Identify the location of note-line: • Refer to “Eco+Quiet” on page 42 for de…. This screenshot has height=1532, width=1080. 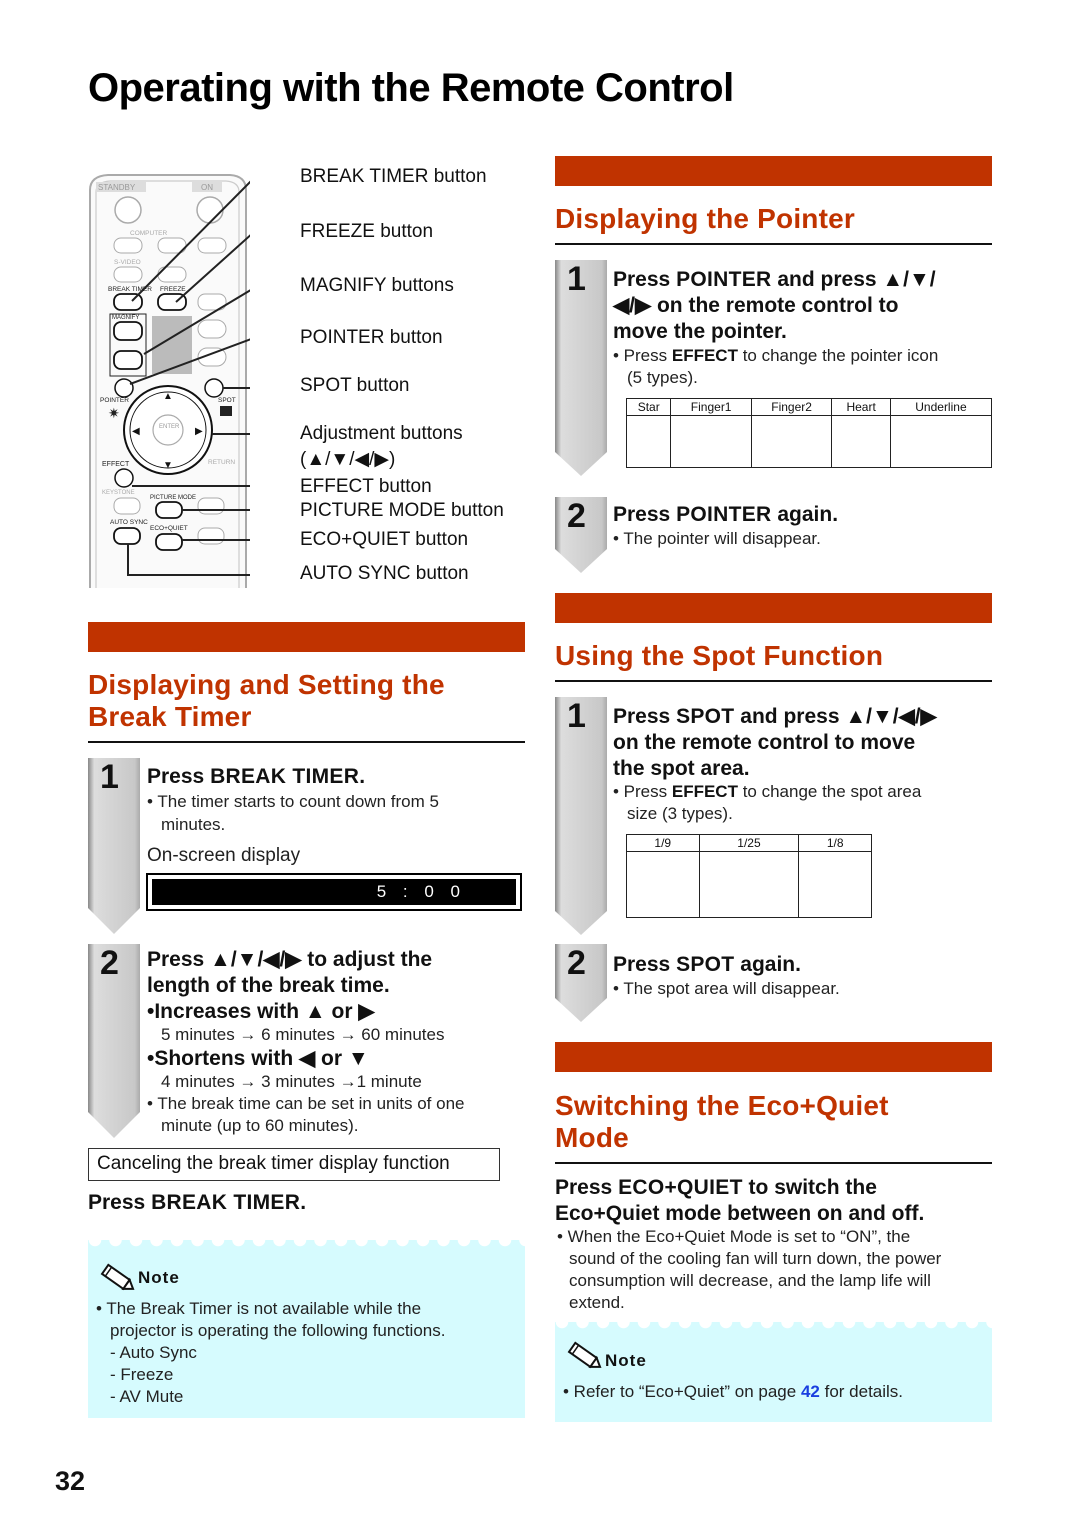
(733, 1391).